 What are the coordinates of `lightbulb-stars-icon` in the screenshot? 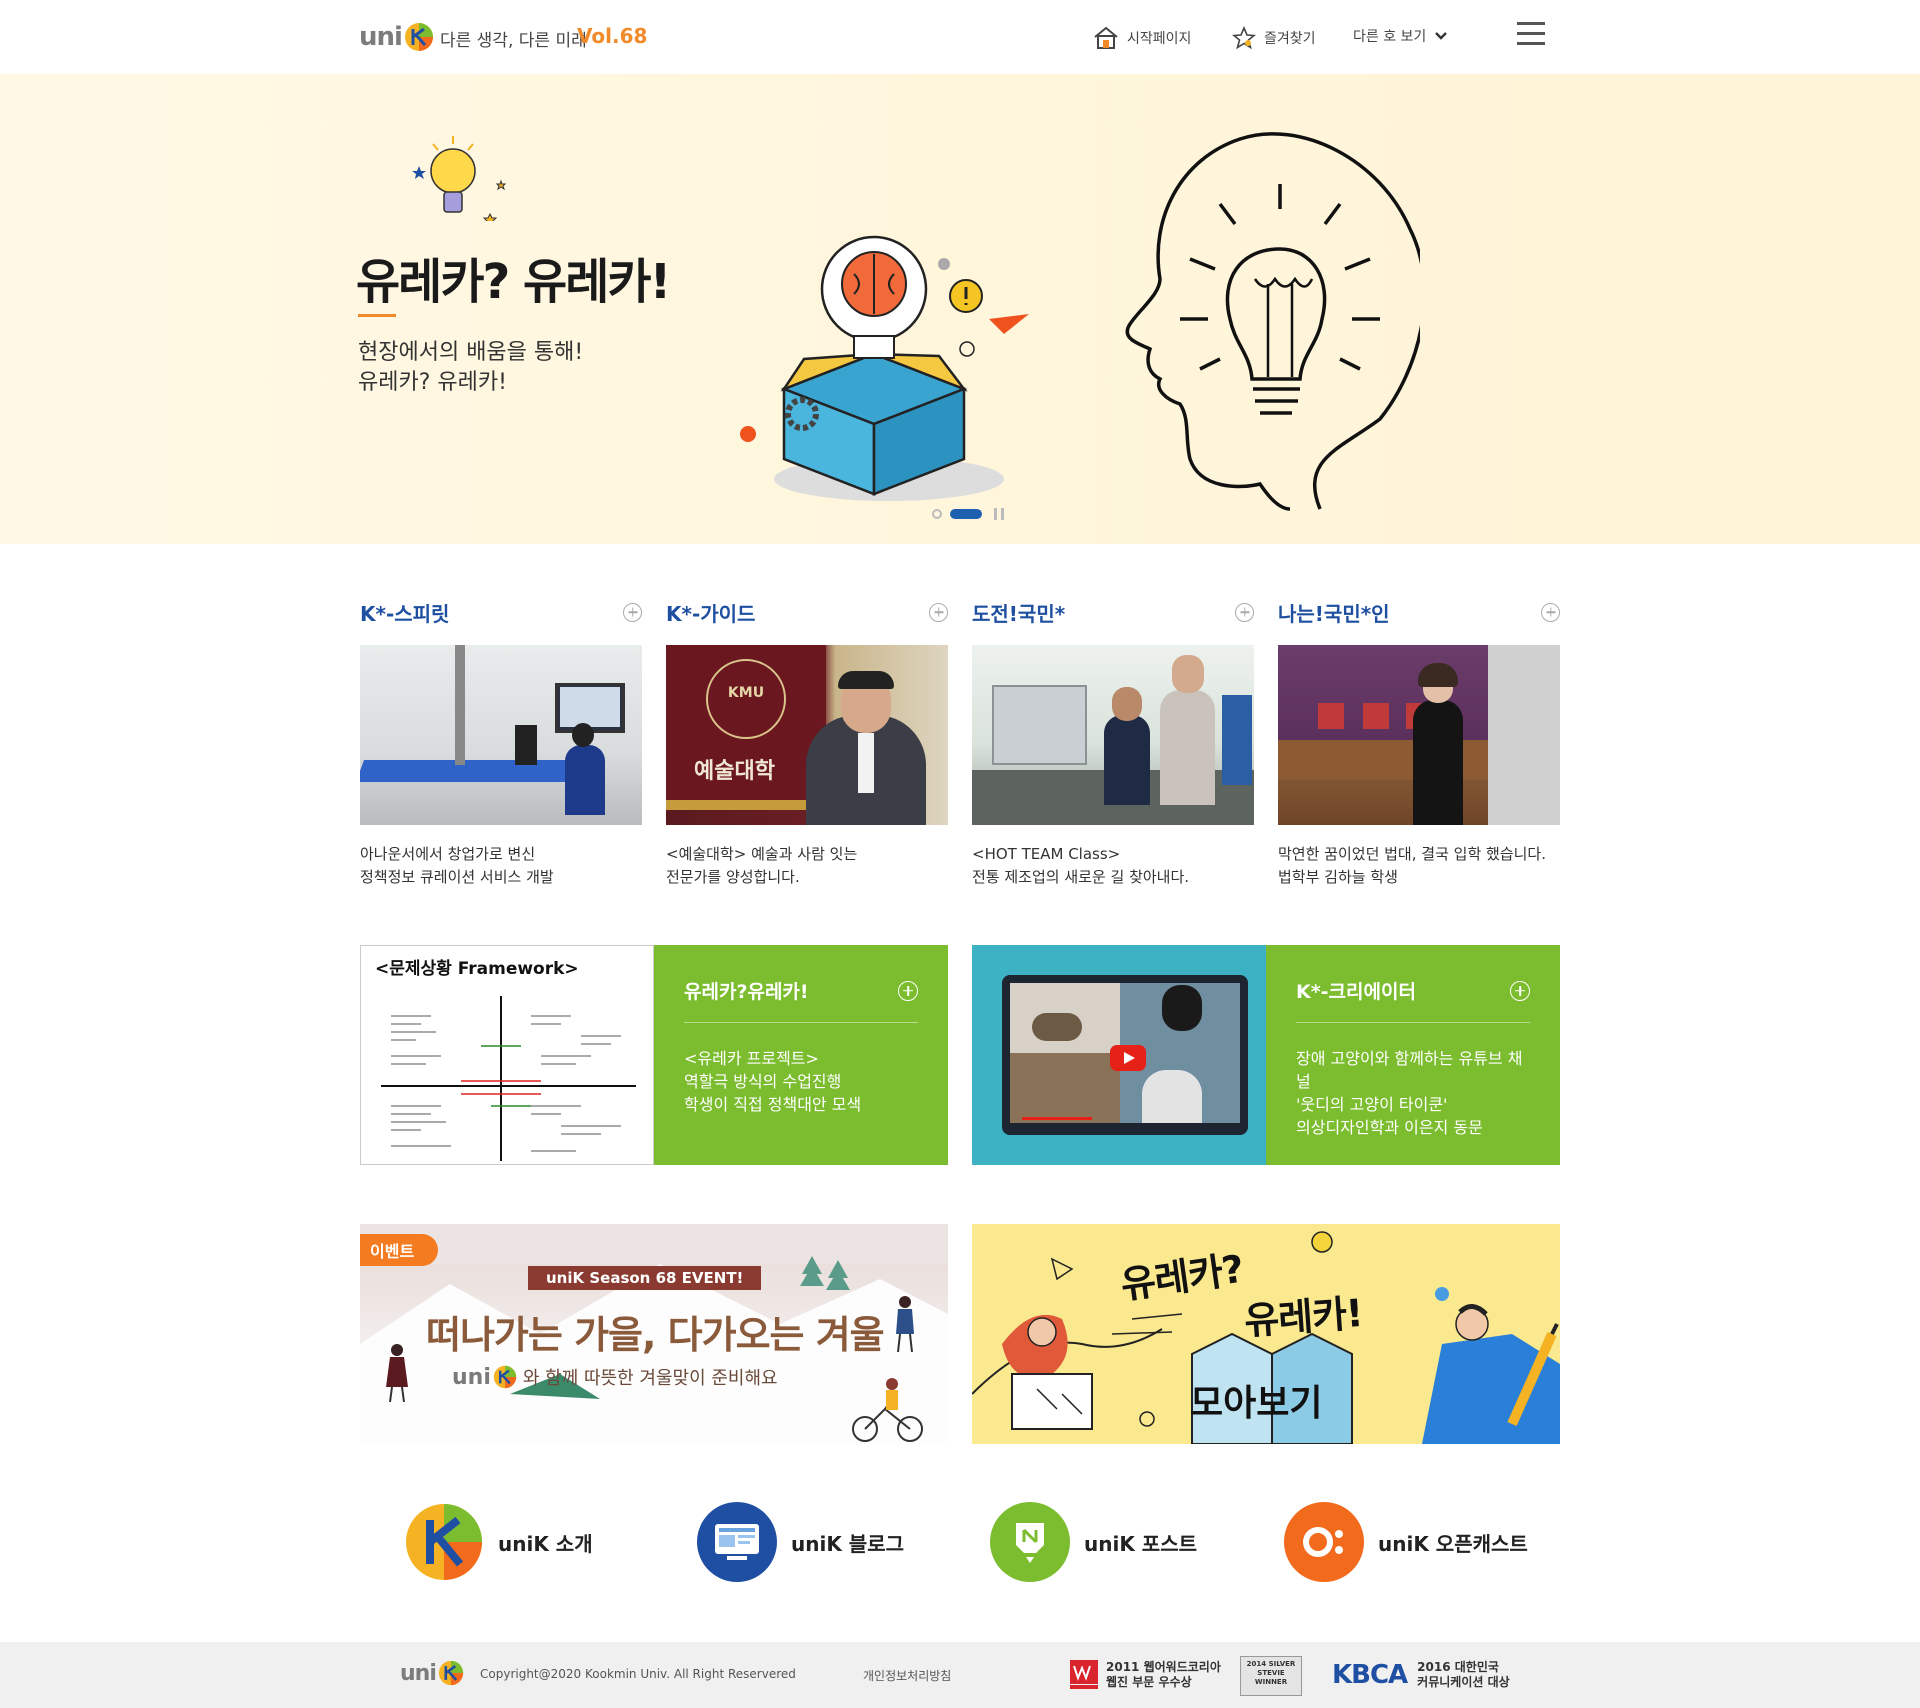 It's located at (459, 178).